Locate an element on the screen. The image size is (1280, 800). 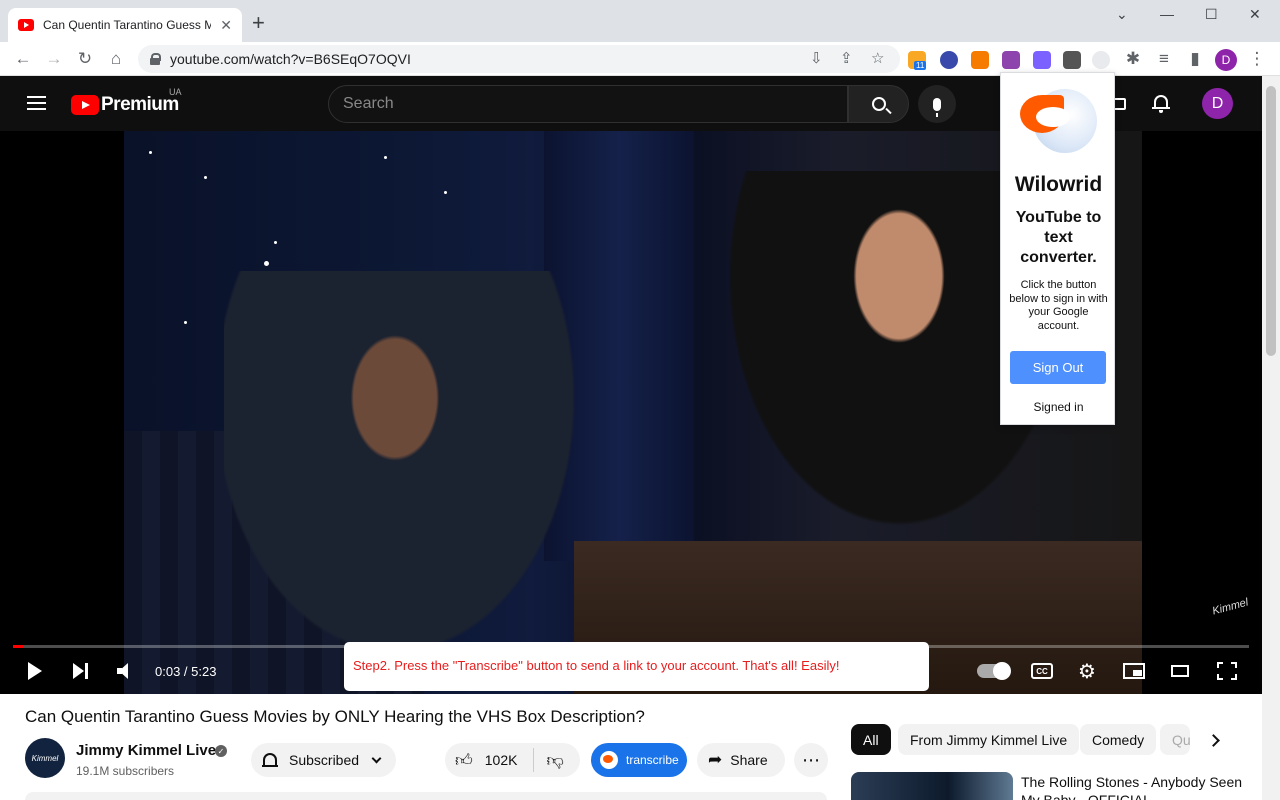
captions-icon: CC is located at coordinates (1042, 671).